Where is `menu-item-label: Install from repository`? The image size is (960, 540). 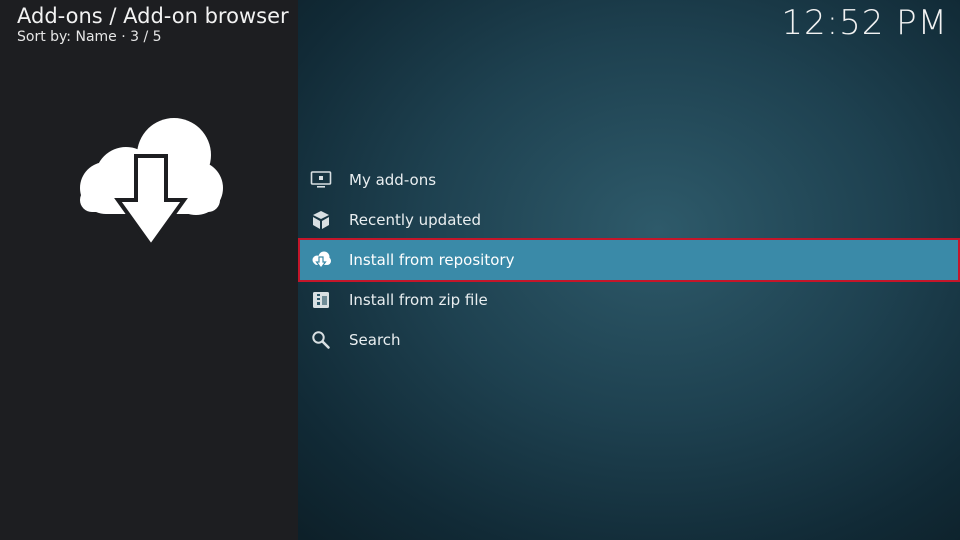
menu-item-label: Install from repository is located at coordinates (432, 260).